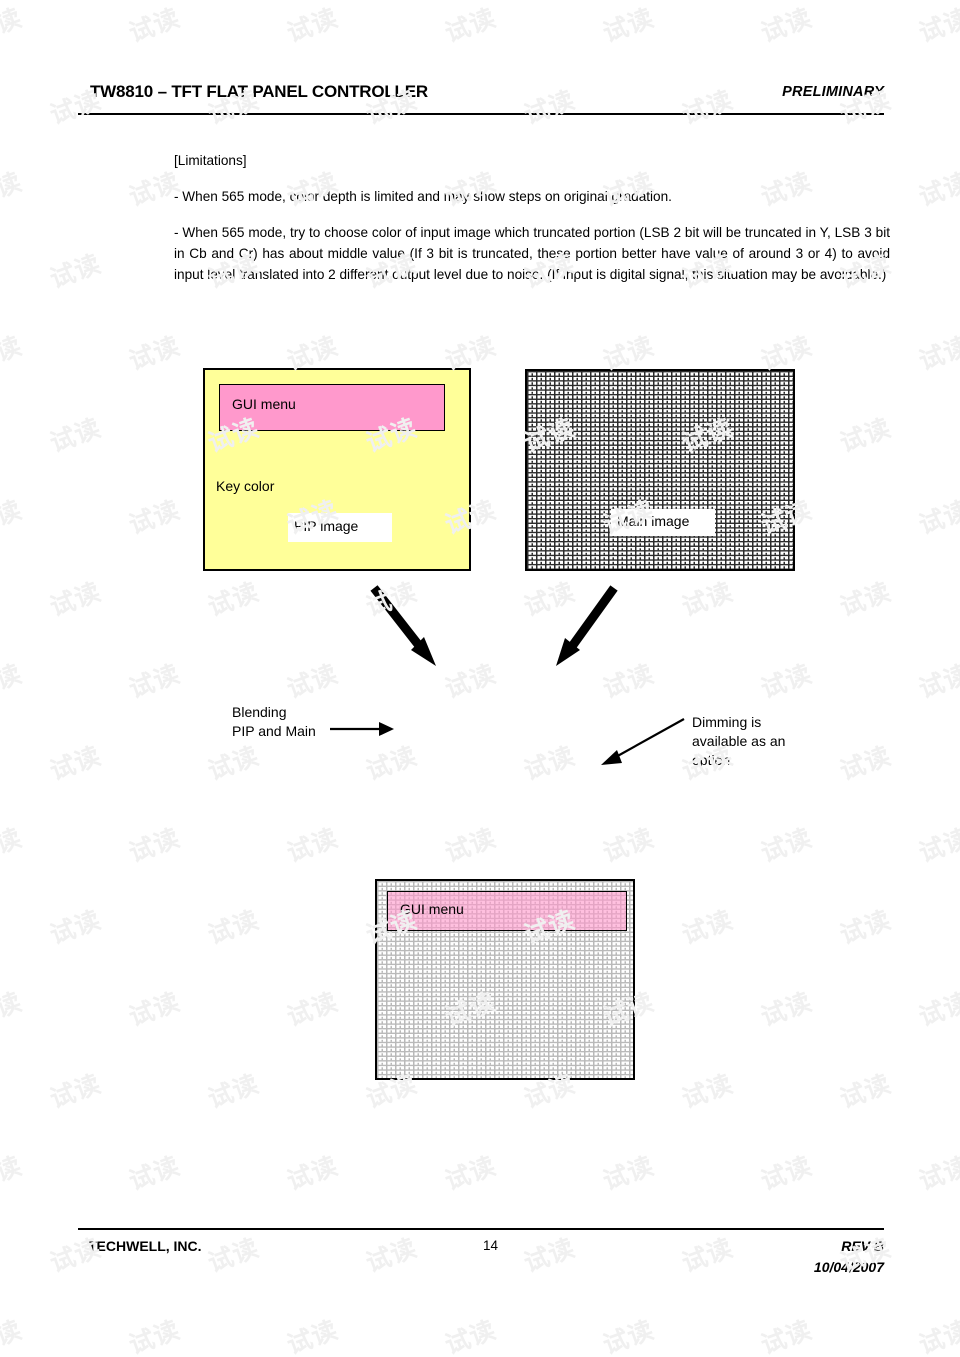 Image resolution: width=960 pixels, height=1357 pixels. I want to click on dimming-pointer-arrow, so click(643, 741).